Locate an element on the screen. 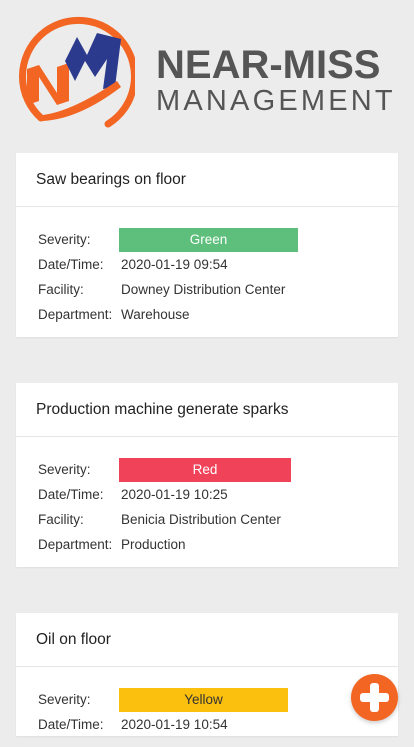  add-report-button is located at coordinates (374, 697).